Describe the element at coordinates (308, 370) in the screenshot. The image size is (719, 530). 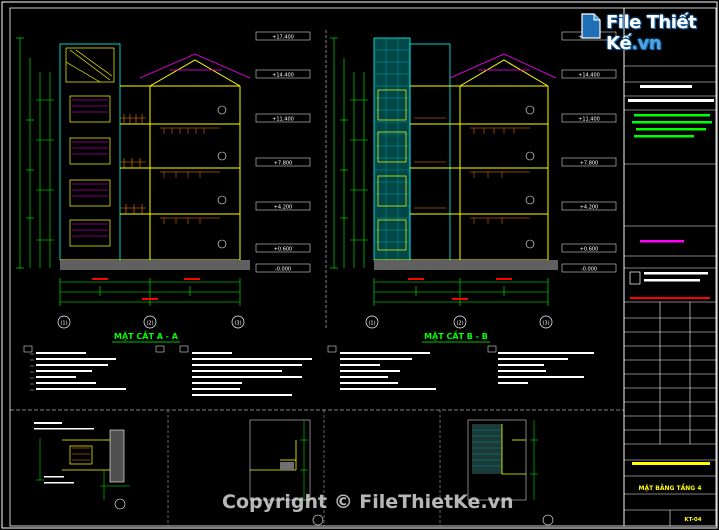
I see `note-blocks` at that location.